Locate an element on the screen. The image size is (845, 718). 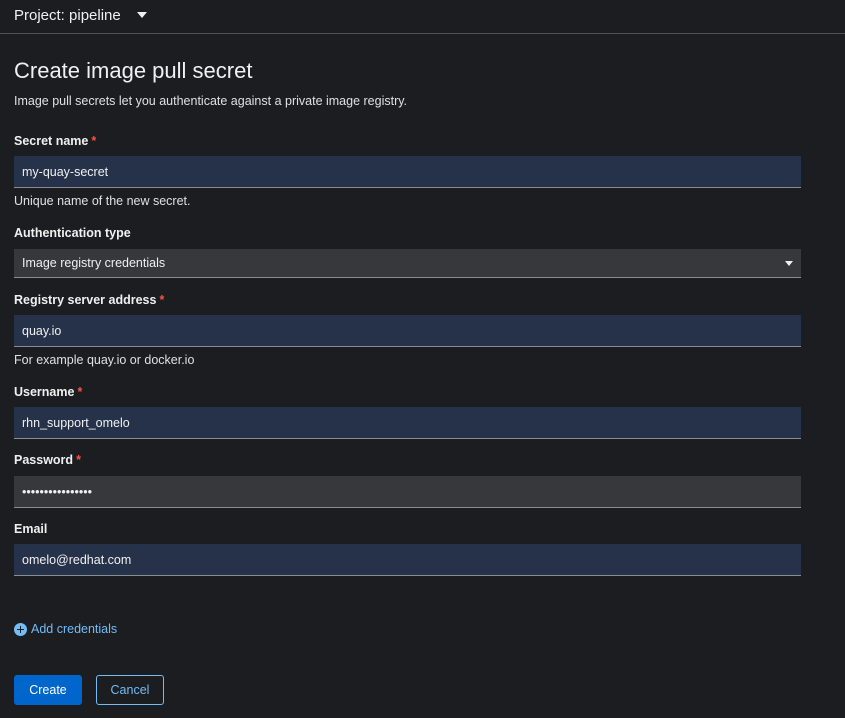
auth-type-value: Image registry credentials is located at coordinates (94, 263).